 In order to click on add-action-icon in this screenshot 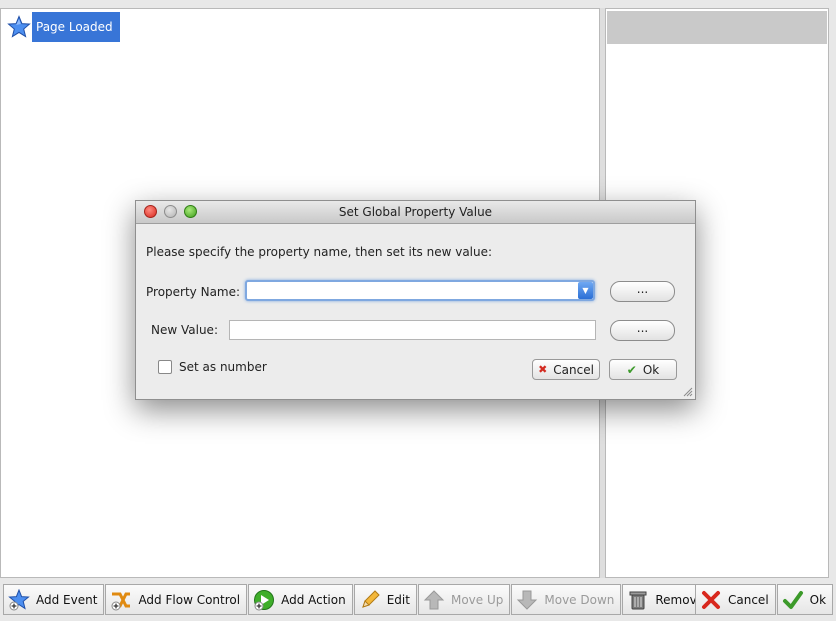, I will do `click(264, 599)`.